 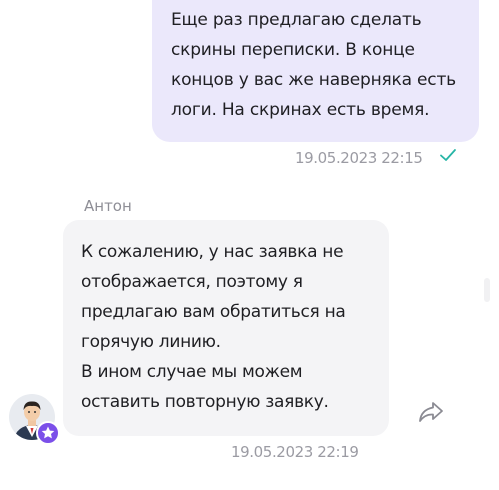 I want to click on message-text-line: оставить повторную заявку., so click(x=205, y=402).